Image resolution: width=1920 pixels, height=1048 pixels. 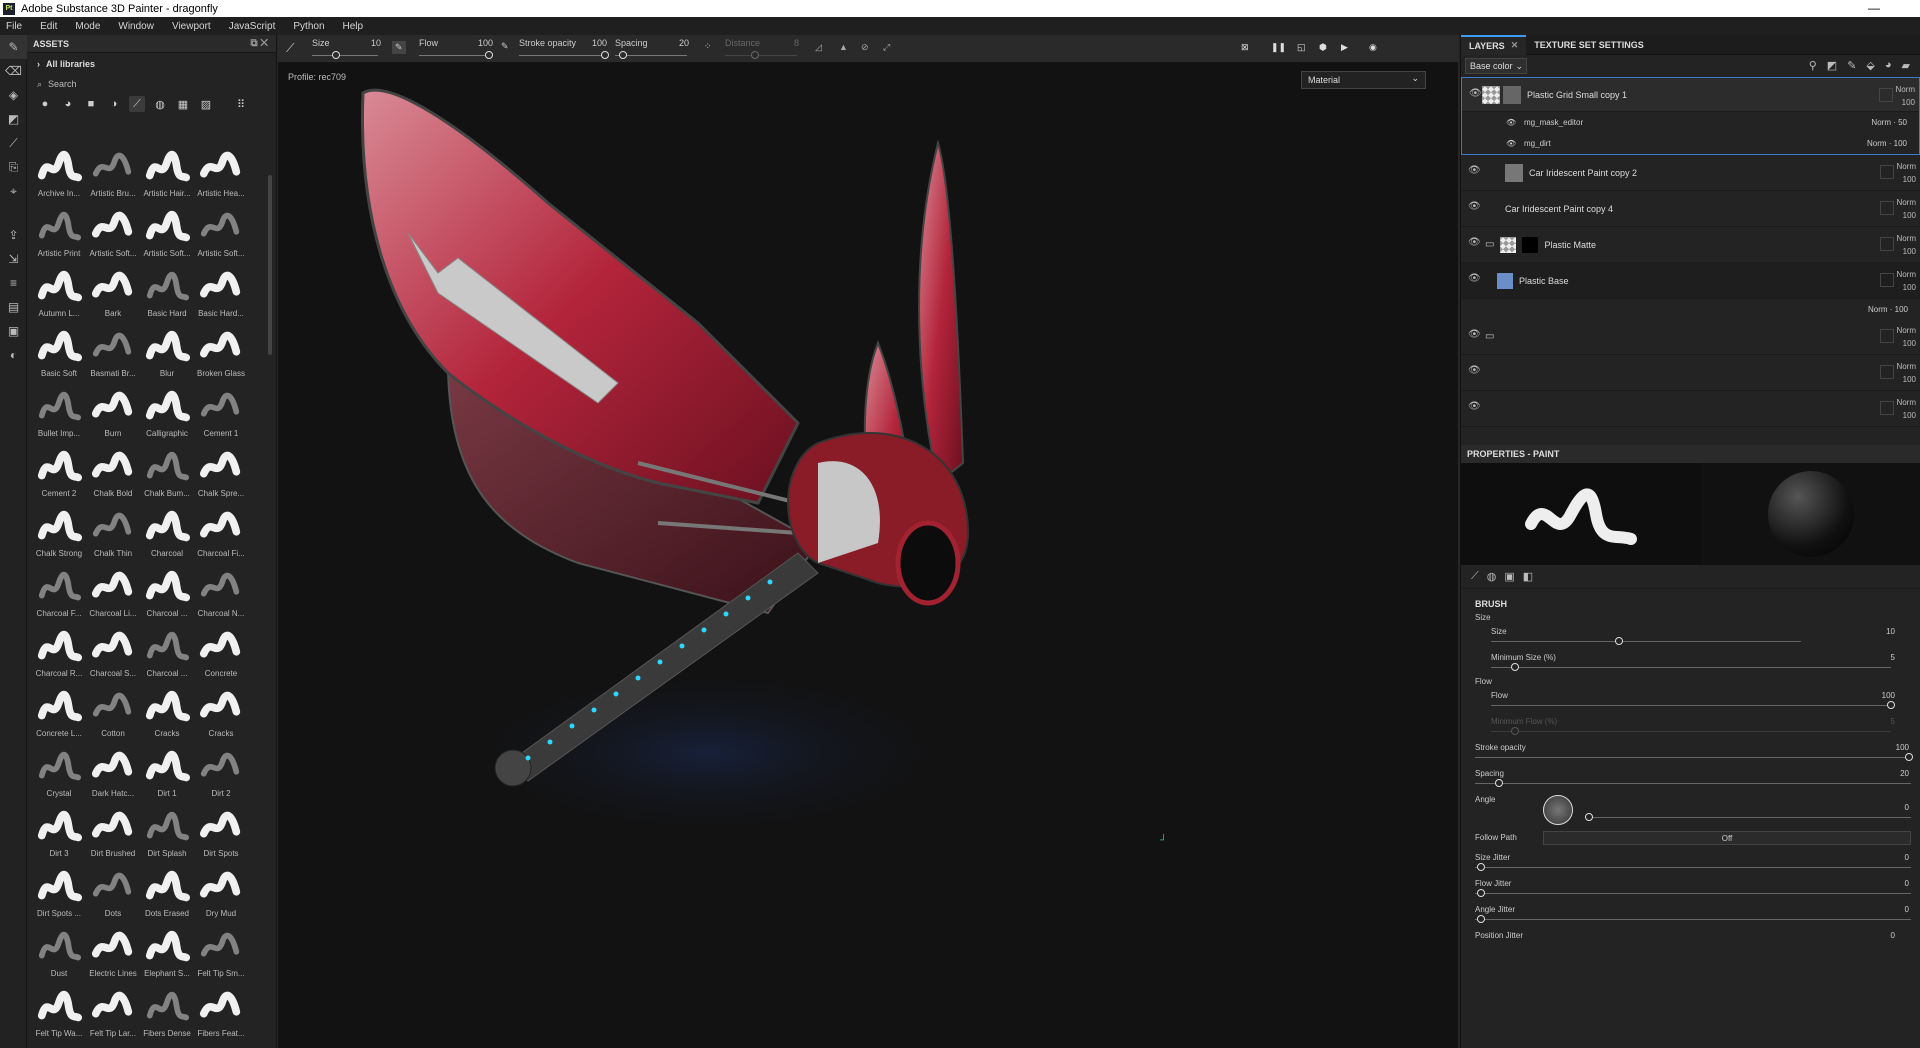 What do you see at coordinates (1690, 245) in the screenshot?
I see `layer-row: 👁 ▭ Plastic Matte Norm 100` at bounding box center [1690, 245].